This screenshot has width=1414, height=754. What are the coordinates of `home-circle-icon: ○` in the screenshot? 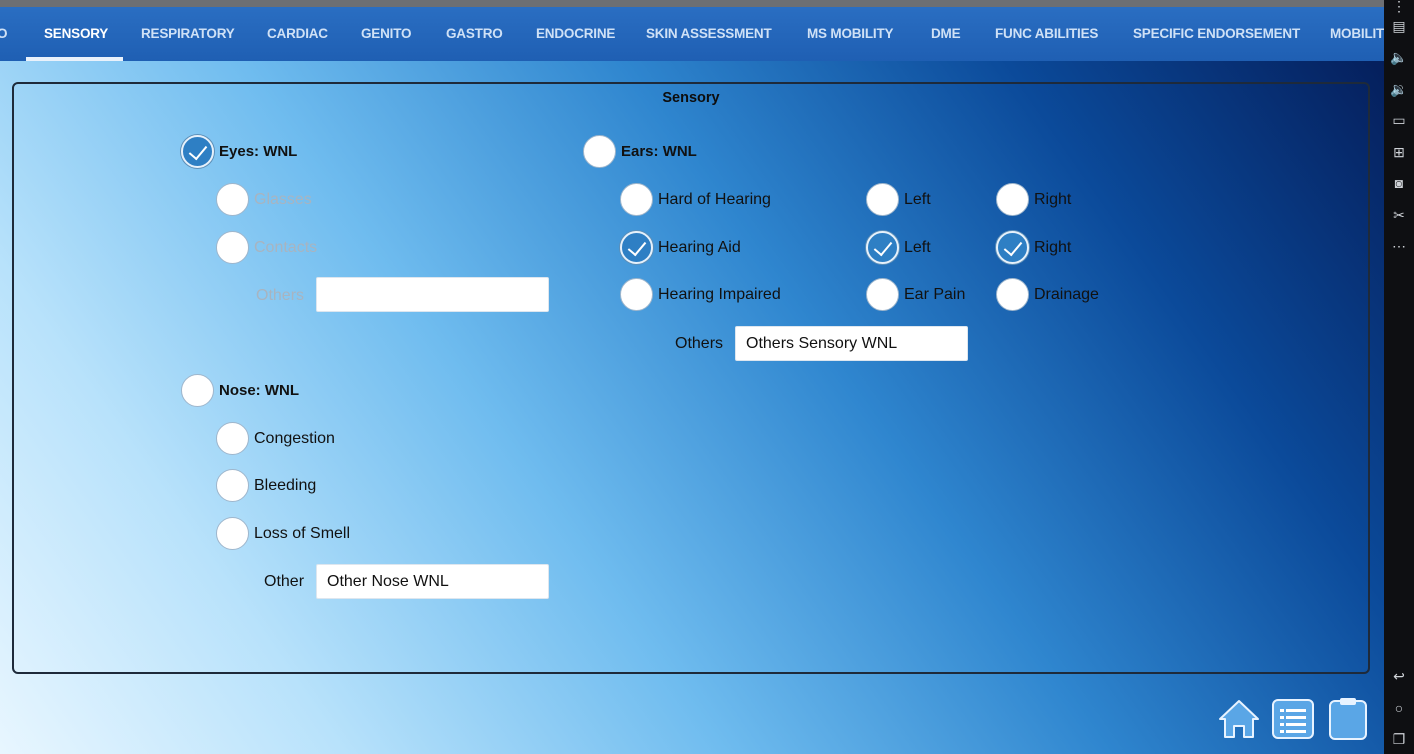 It's located at (1399, 708).